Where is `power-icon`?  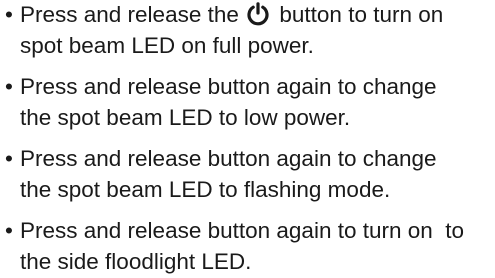
power-icon is located at coordinates (258, 14).